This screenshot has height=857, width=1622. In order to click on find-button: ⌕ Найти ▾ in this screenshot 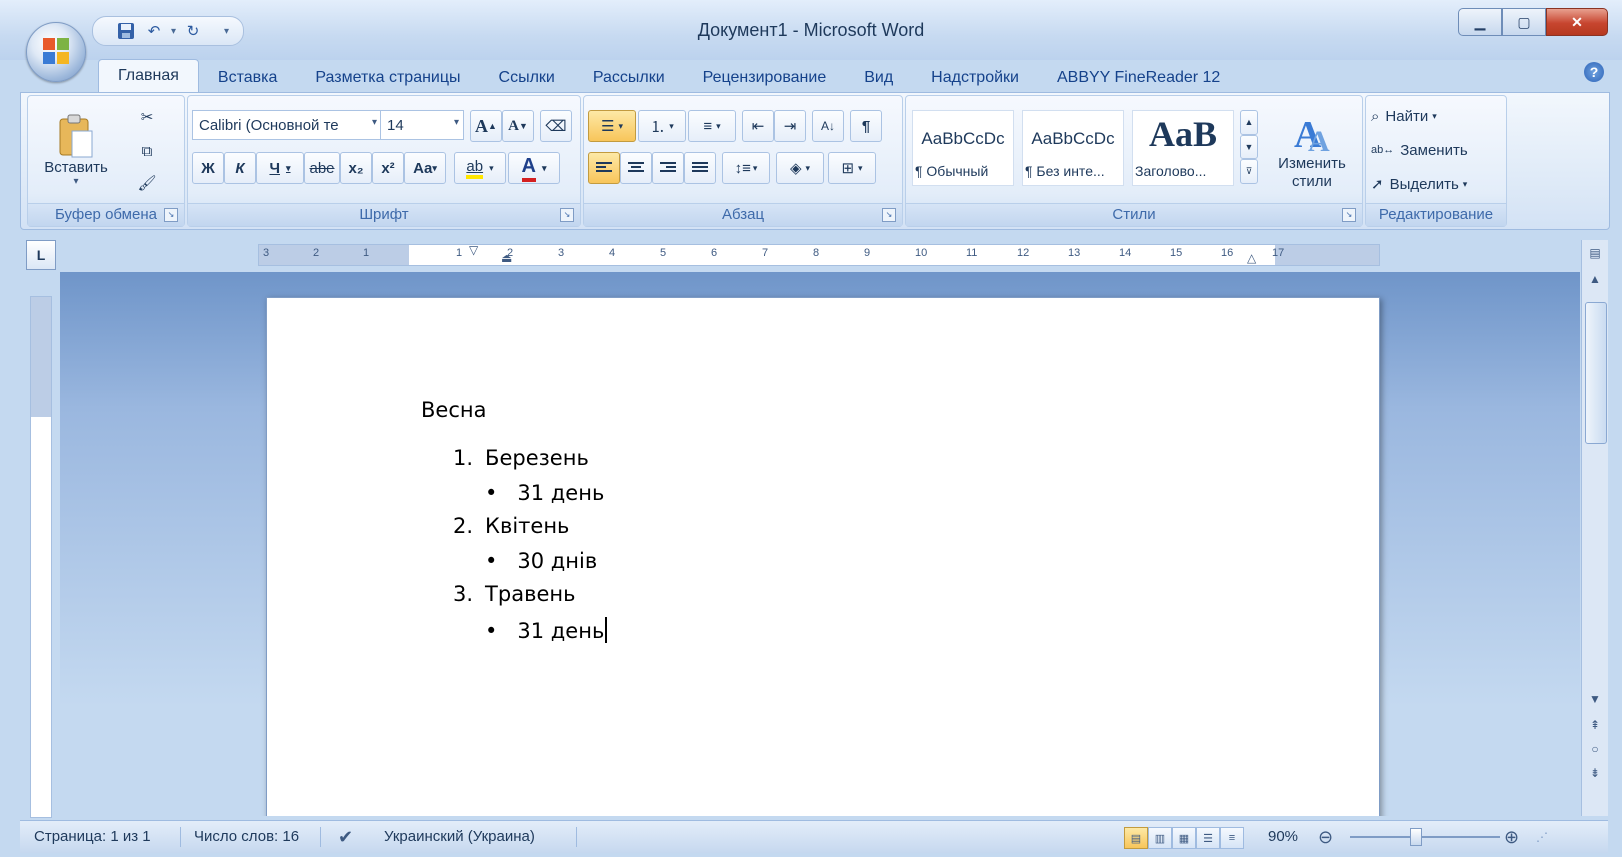, I will do `click(1436, 116)`.